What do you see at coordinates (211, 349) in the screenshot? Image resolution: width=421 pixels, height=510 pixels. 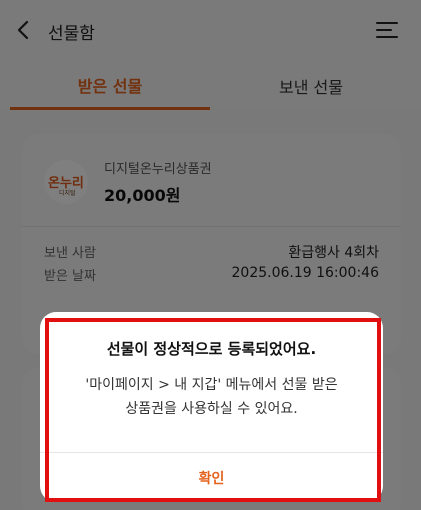 I see `dialog-title: 선물이 정상적으로 등록되었어요.` at bounding box center [211, 349].